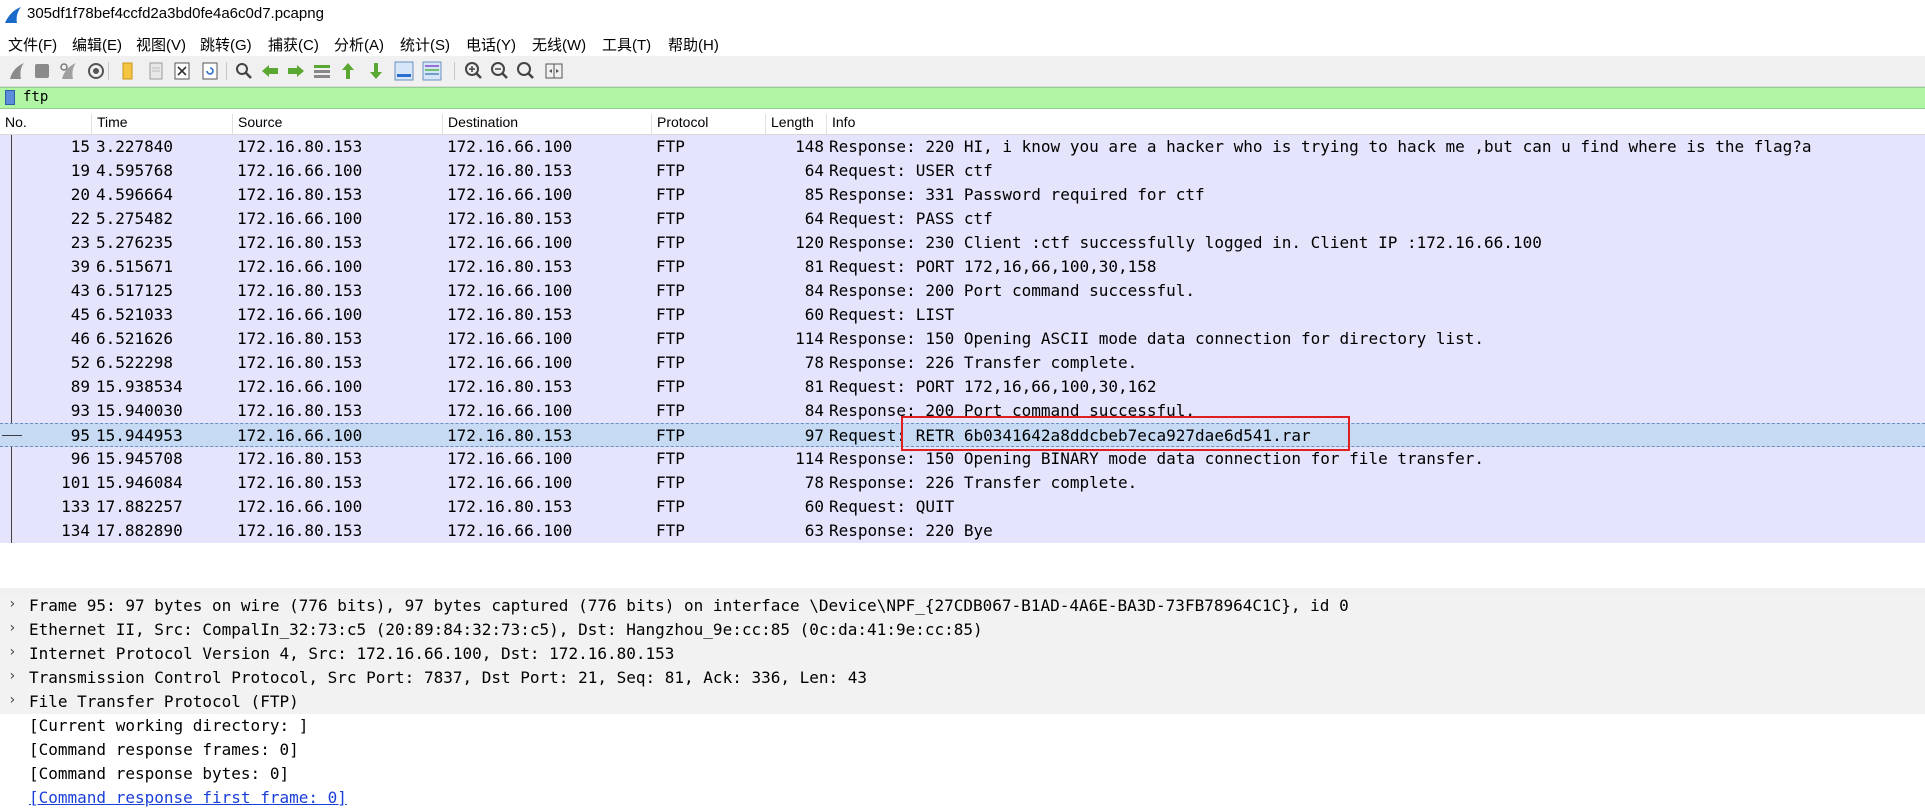 This screenshot has width=1925, height=810. What do you see at coordinates (709, 124) in the screenshot?
I see `column-header-protocol: Protocol` at bounding box center [709, 124].